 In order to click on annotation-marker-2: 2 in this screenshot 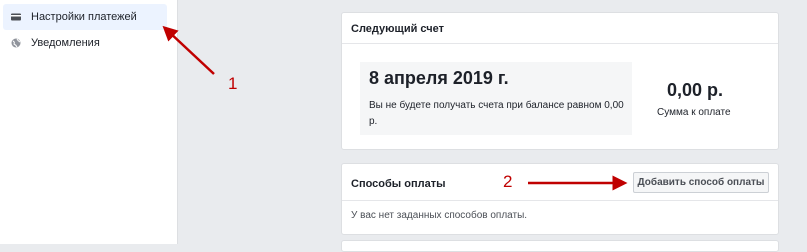, I will do `click(508, 181)`.